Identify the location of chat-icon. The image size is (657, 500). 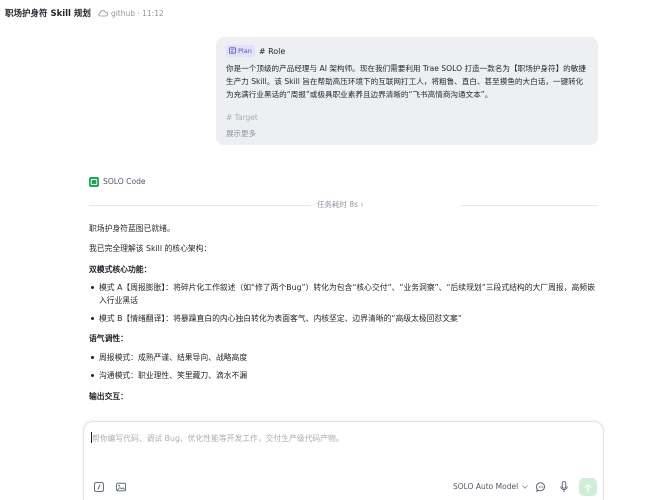
(541, 487).